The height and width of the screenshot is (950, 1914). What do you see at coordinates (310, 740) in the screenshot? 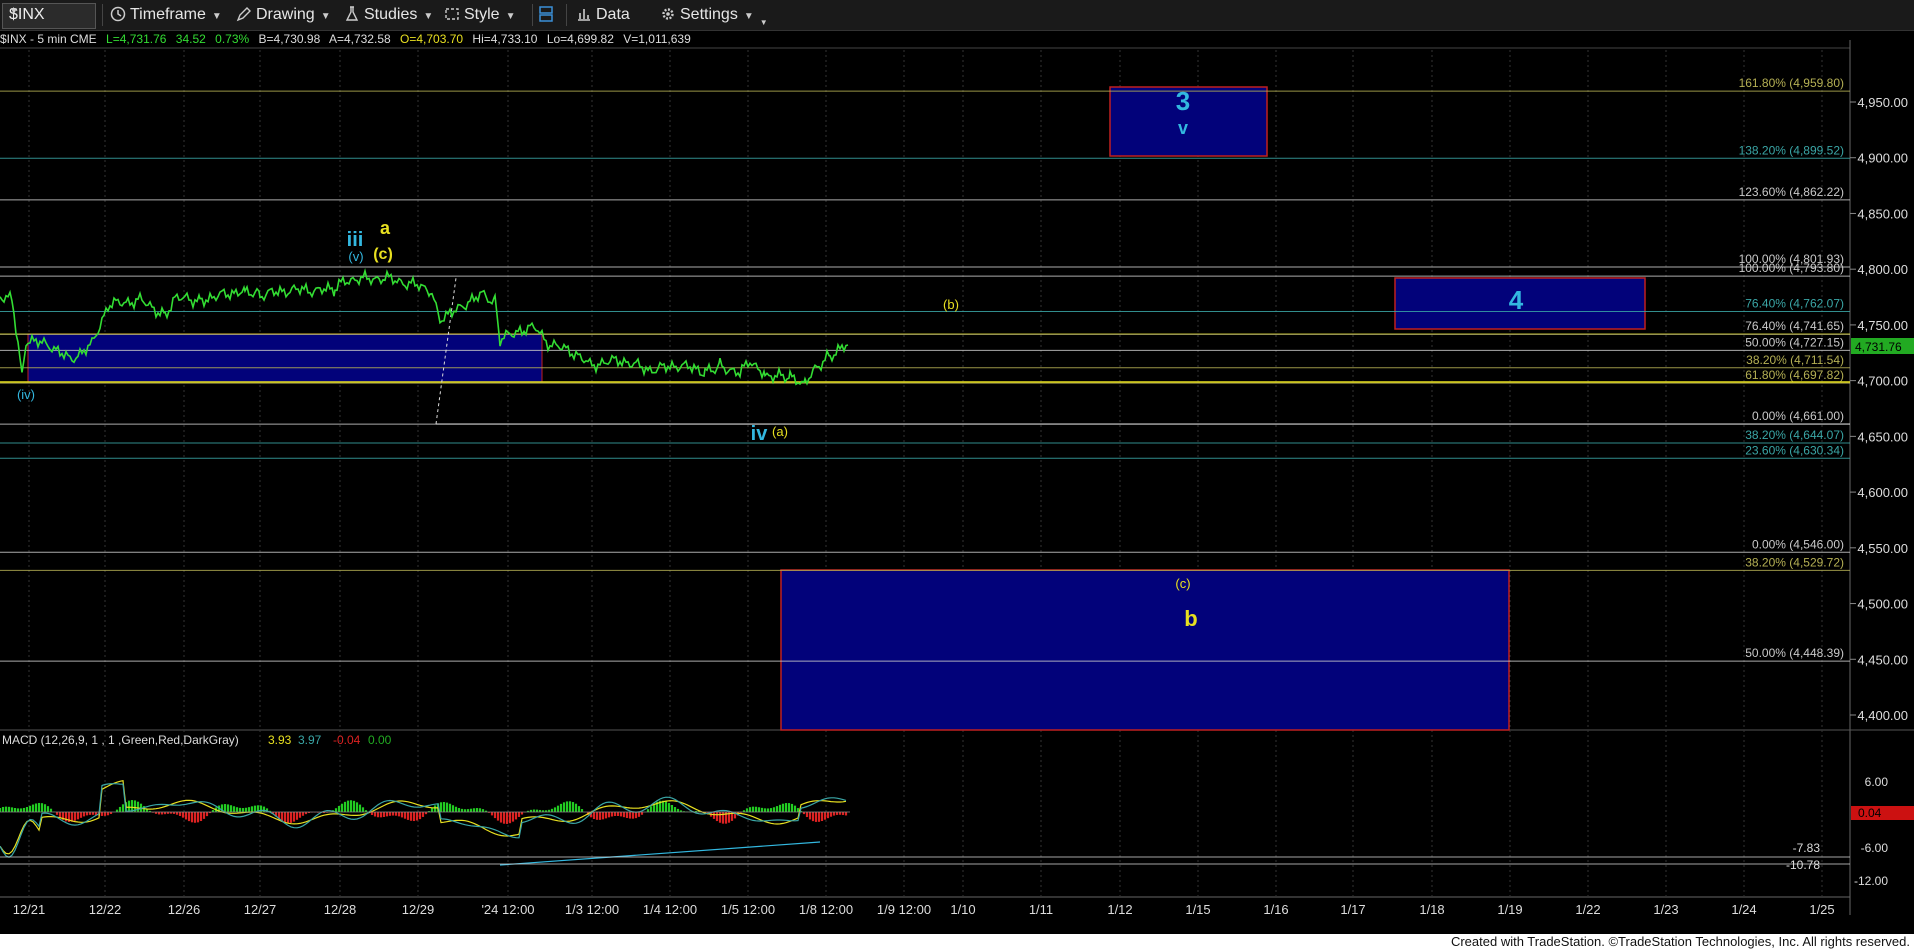
I see `macd-legend-value2: 3.97` at bounding box center [310, 740].